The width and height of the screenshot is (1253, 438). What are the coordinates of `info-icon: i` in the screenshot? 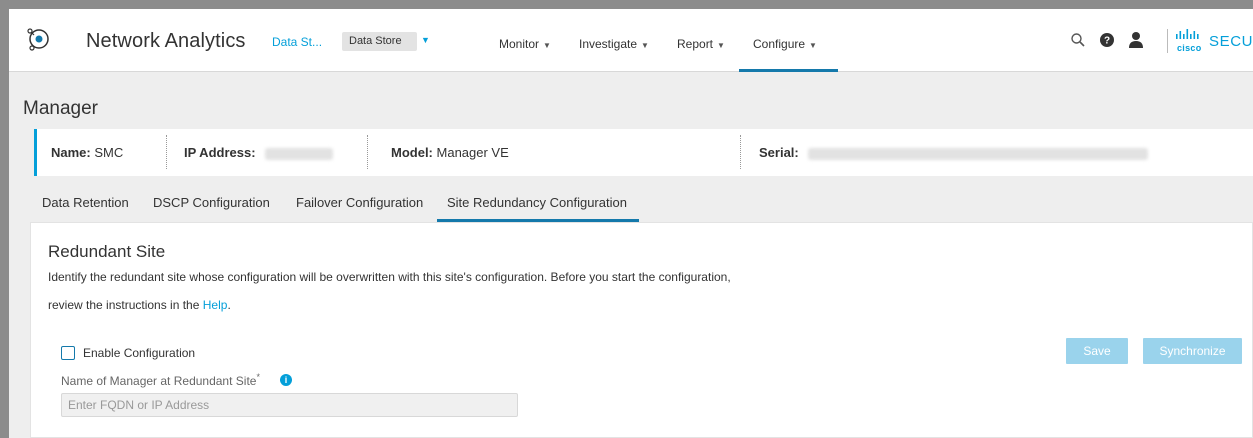 It's located at (286, 380).